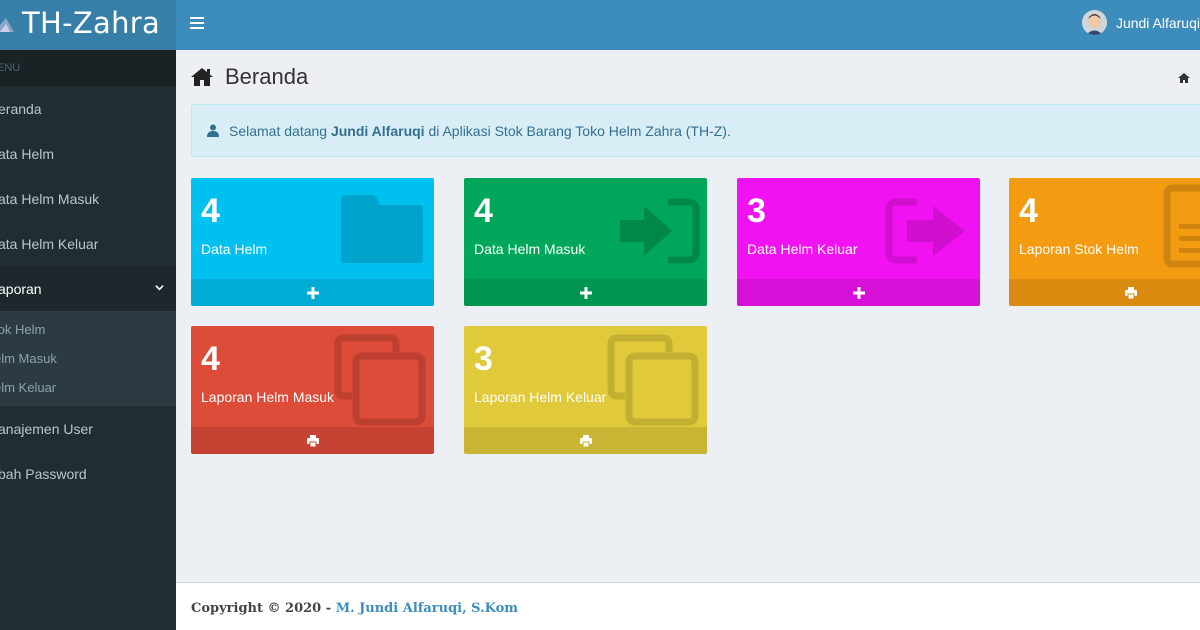 This screenshot has height=630, width=1200. What do you see at coordinates (1104, 292) in the screenshot?
I see `print-laporan-stok-helm-button` at bounding box center [1104, 292].